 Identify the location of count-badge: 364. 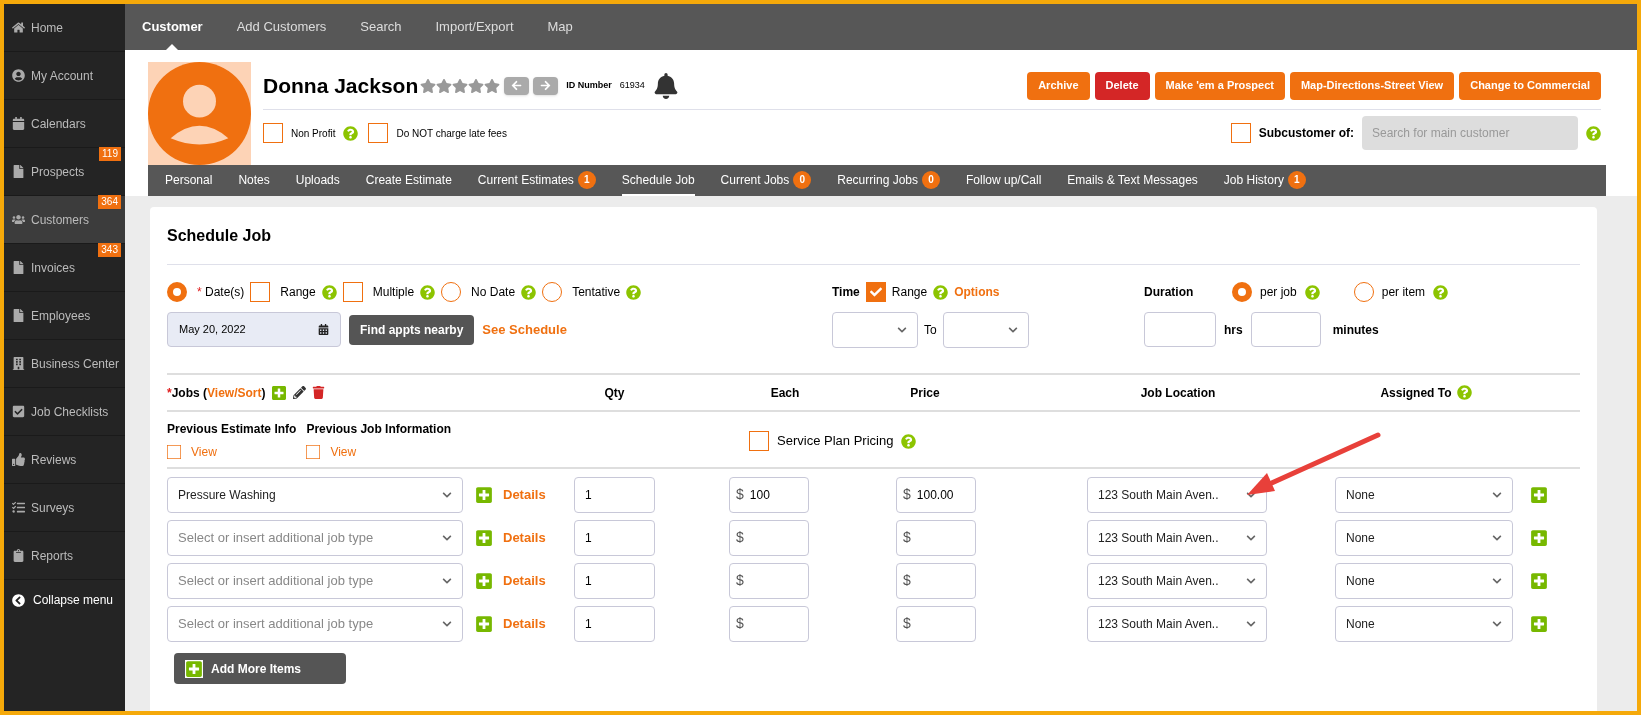
(109, 202).